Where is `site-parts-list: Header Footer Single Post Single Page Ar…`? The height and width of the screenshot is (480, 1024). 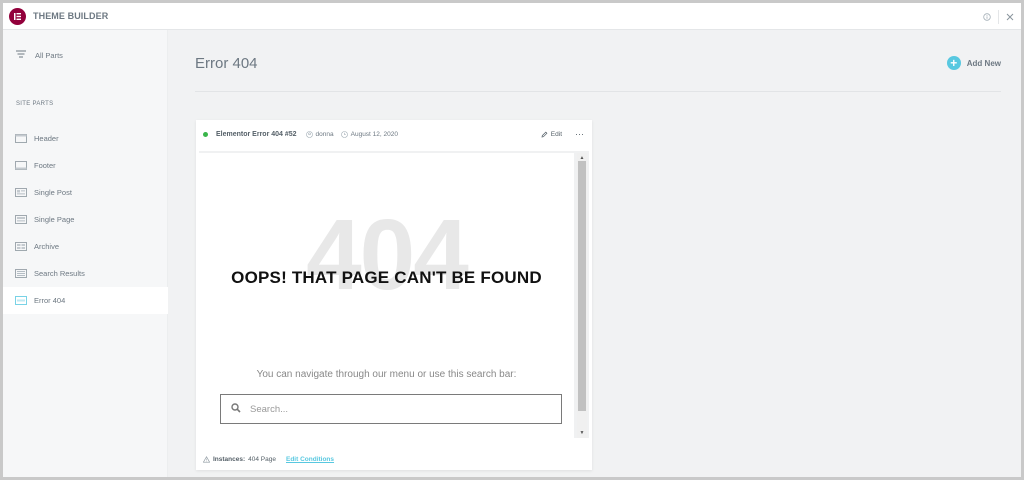 site-parts-list: Header Footer Single Post Single Page Ar… is located at coordinates (85, 219).